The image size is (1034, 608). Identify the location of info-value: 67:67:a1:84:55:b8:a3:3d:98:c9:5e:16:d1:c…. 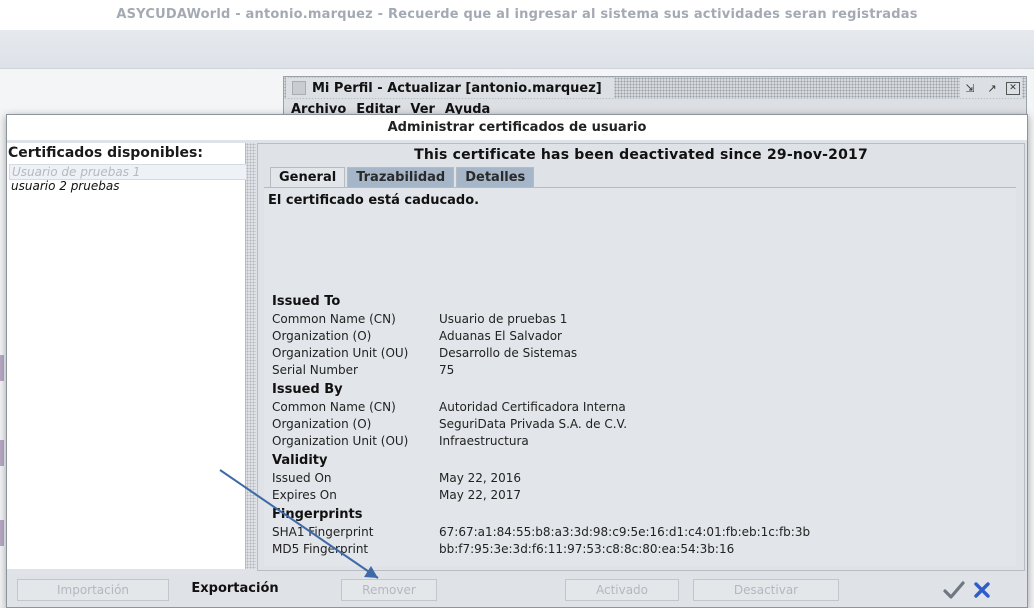
(625, 532).